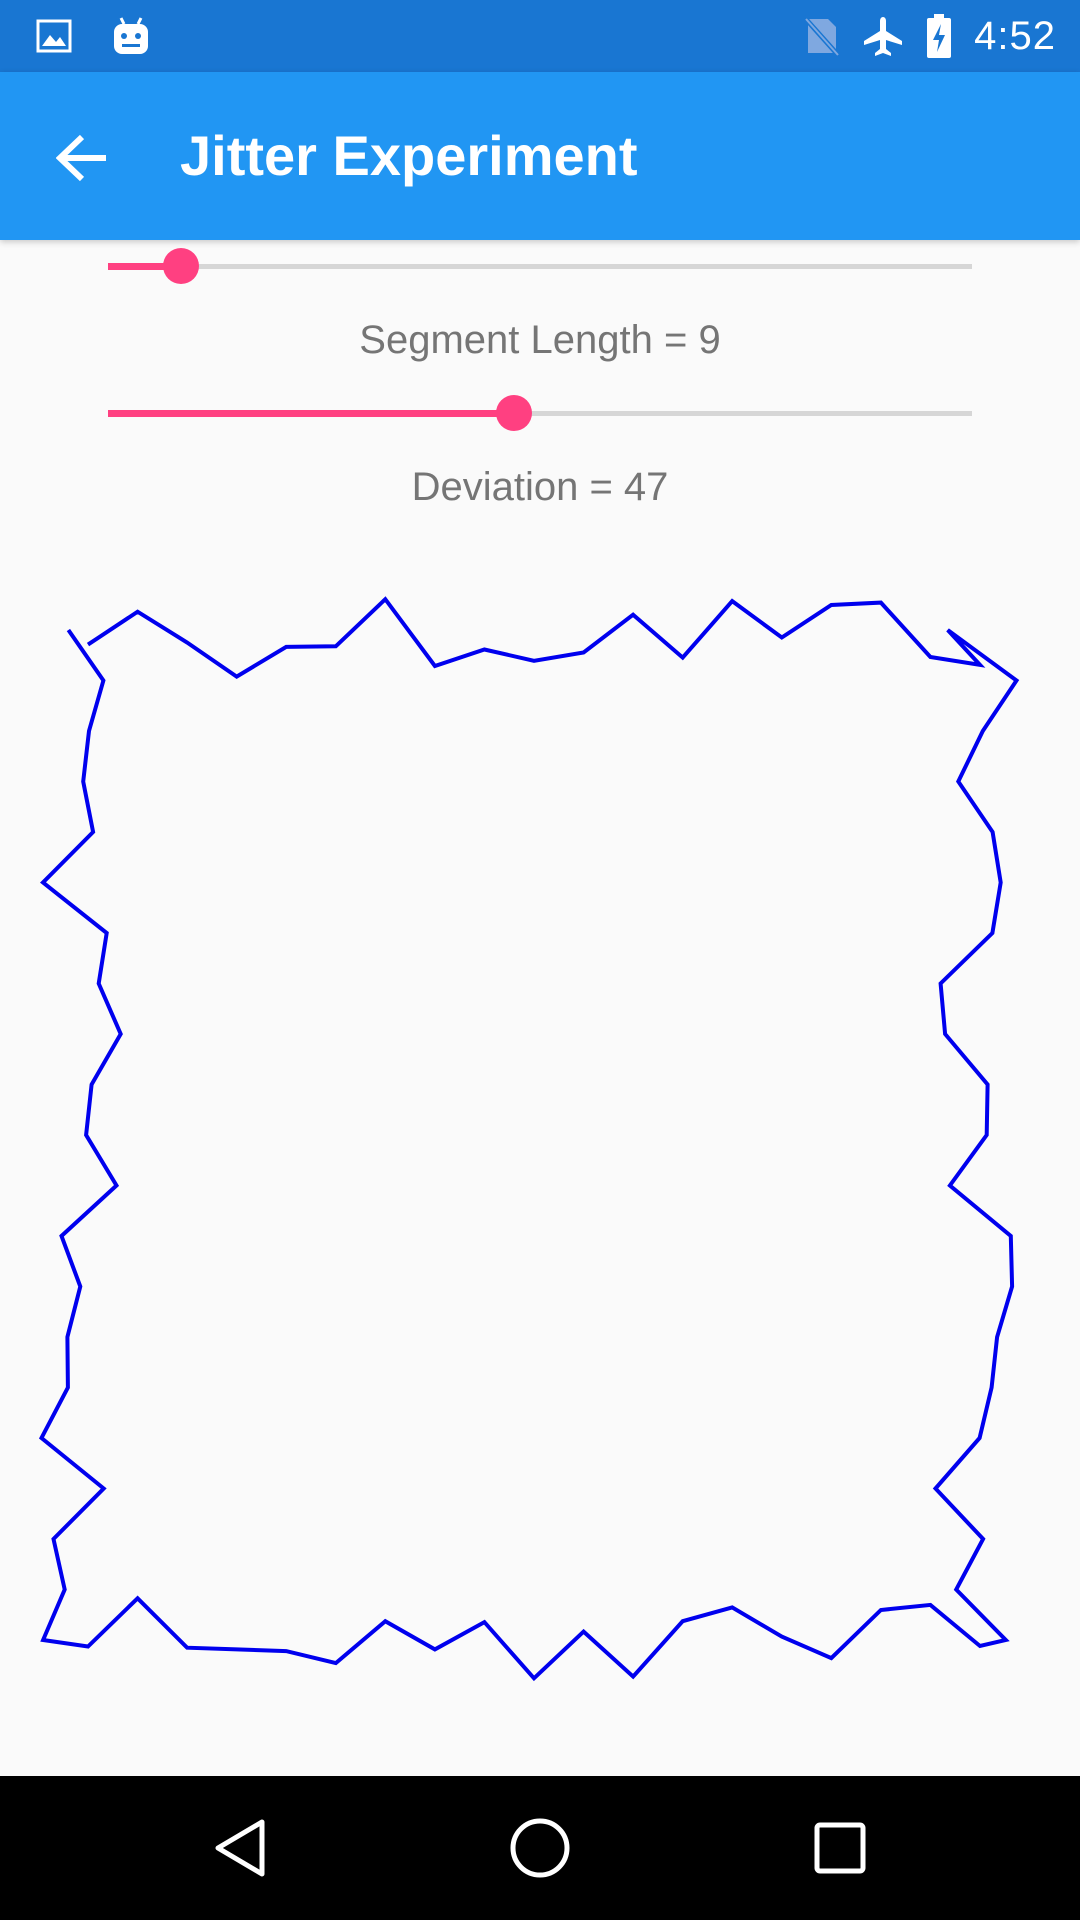 This screenshot has width=1080, height=1920. Describe the element at coordinates (540, 487) in the screenshot. I see `deviation-label: Deviation = 47` at that location.